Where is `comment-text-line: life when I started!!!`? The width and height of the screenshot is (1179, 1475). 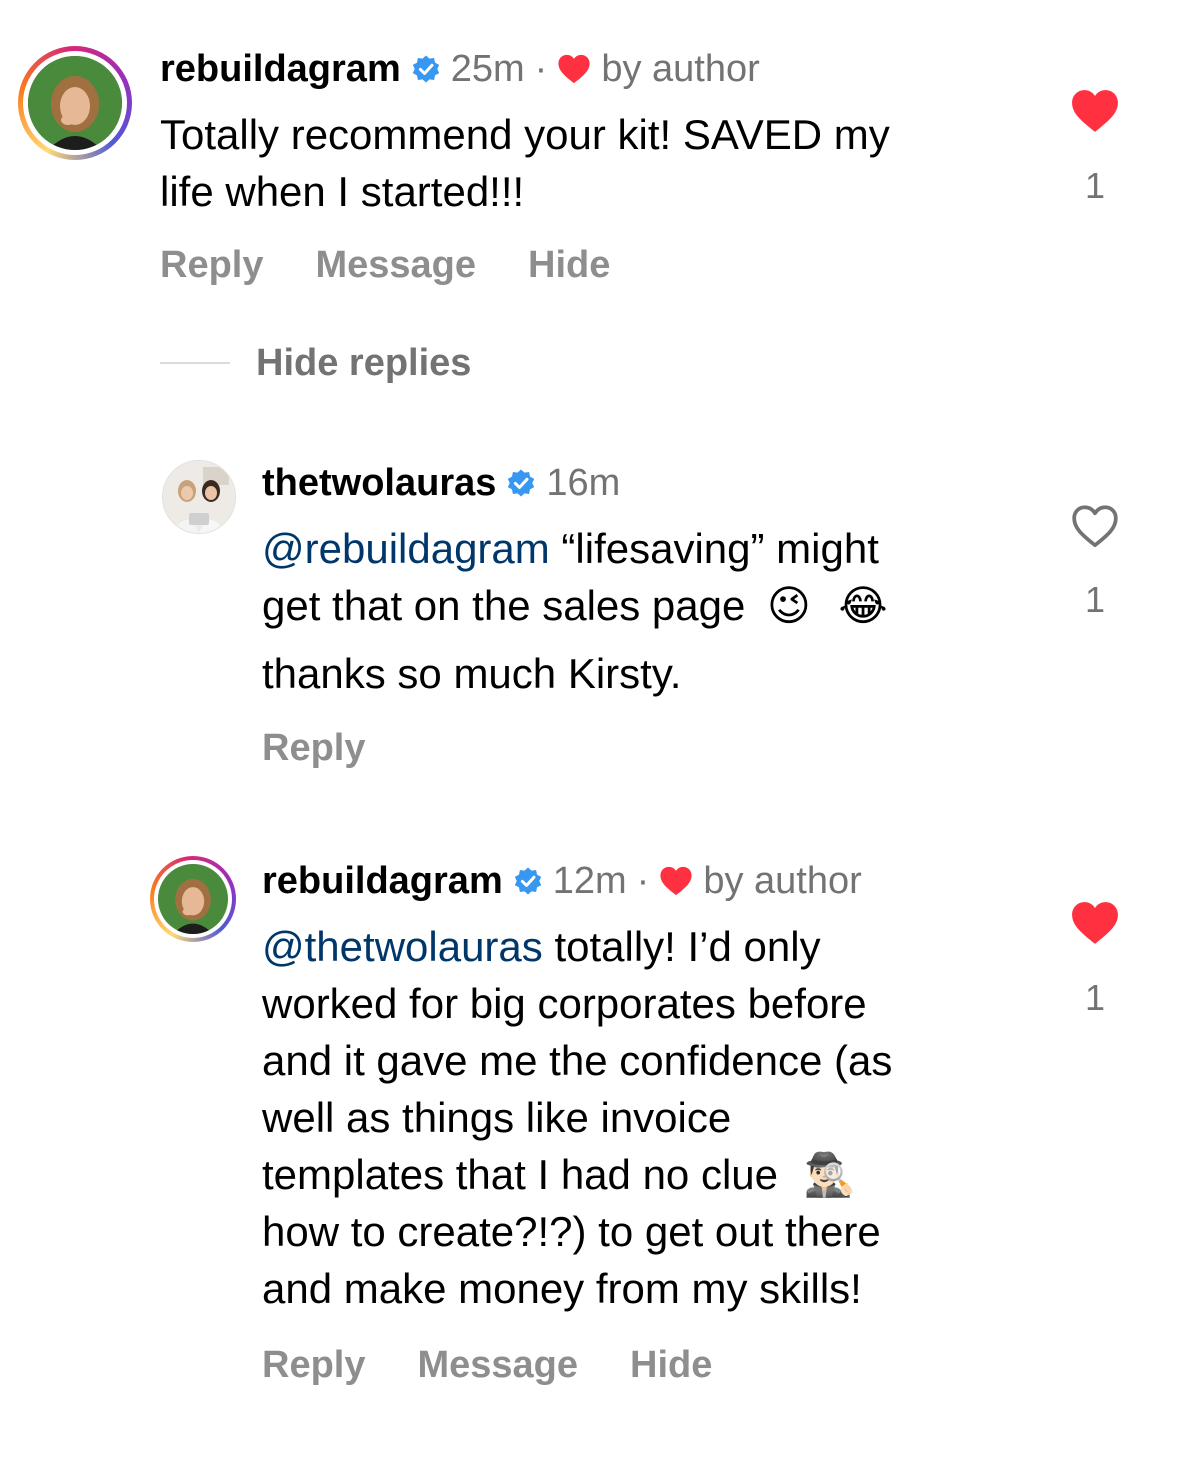 comment-text-line: life when I started!!! is located at coordinates (342, 191).